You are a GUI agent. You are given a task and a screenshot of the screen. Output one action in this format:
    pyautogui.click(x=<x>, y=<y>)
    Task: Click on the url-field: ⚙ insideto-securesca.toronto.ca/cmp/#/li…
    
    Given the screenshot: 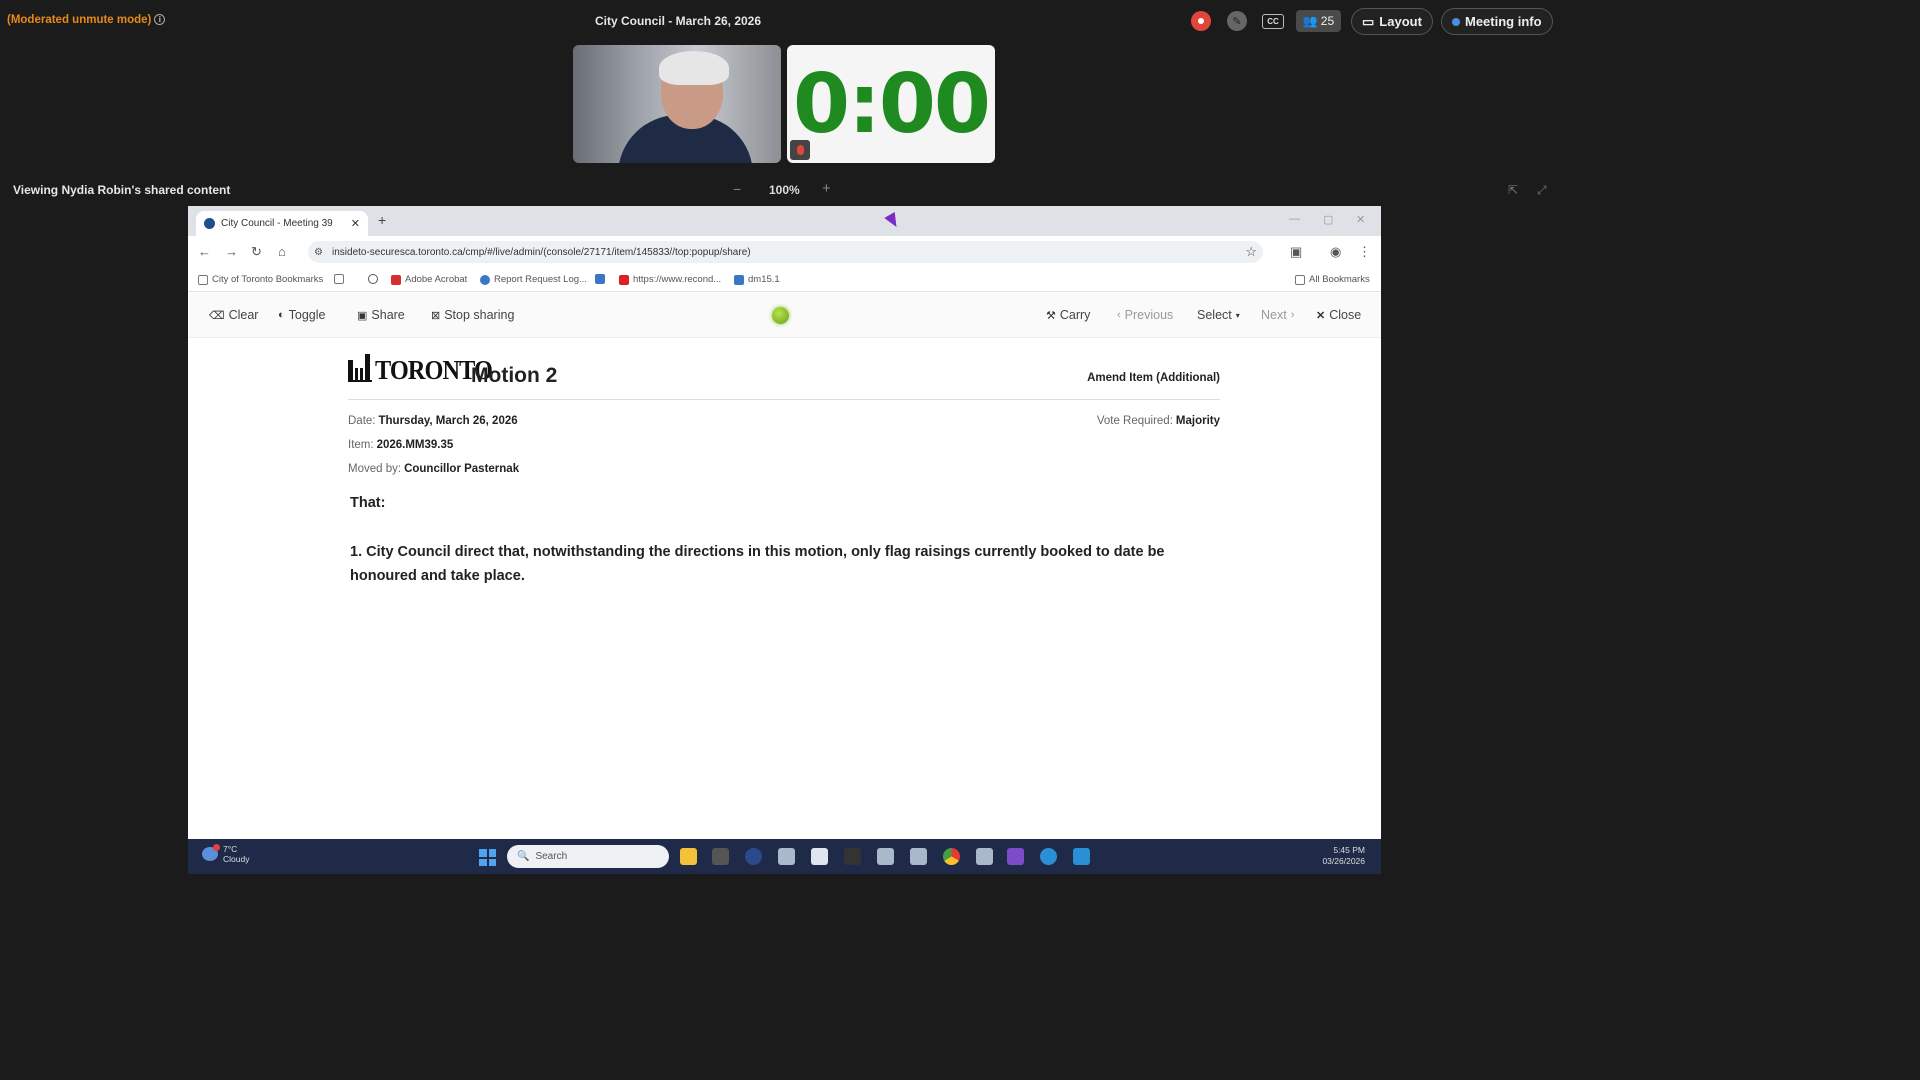 What is the action you would take?
    pyautogui.click(x=785, y=252)
    